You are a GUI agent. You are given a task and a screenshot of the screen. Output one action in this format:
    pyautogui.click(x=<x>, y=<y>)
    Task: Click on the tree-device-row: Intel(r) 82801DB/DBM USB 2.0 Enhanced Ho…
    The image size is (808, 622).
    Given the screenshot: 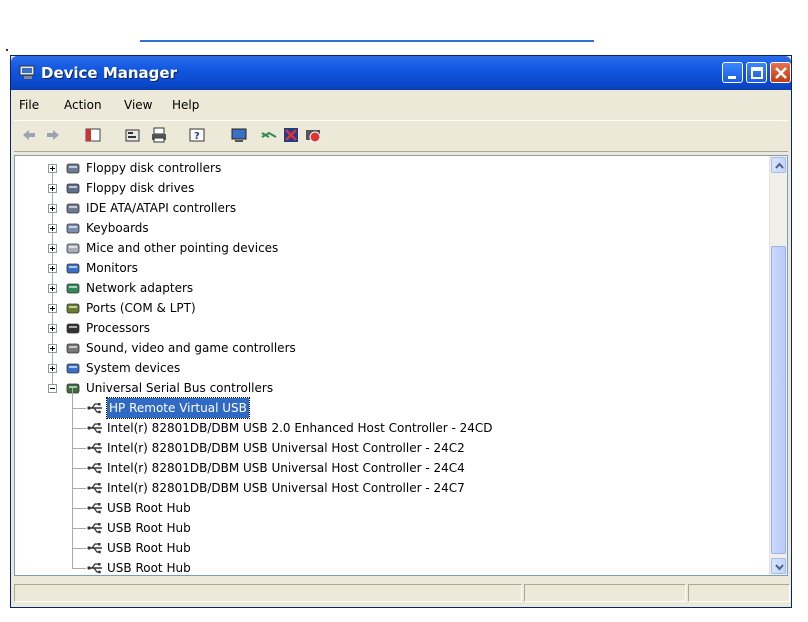 What is the action you would take?
    pyautogui.click(x=385, y=428)
    